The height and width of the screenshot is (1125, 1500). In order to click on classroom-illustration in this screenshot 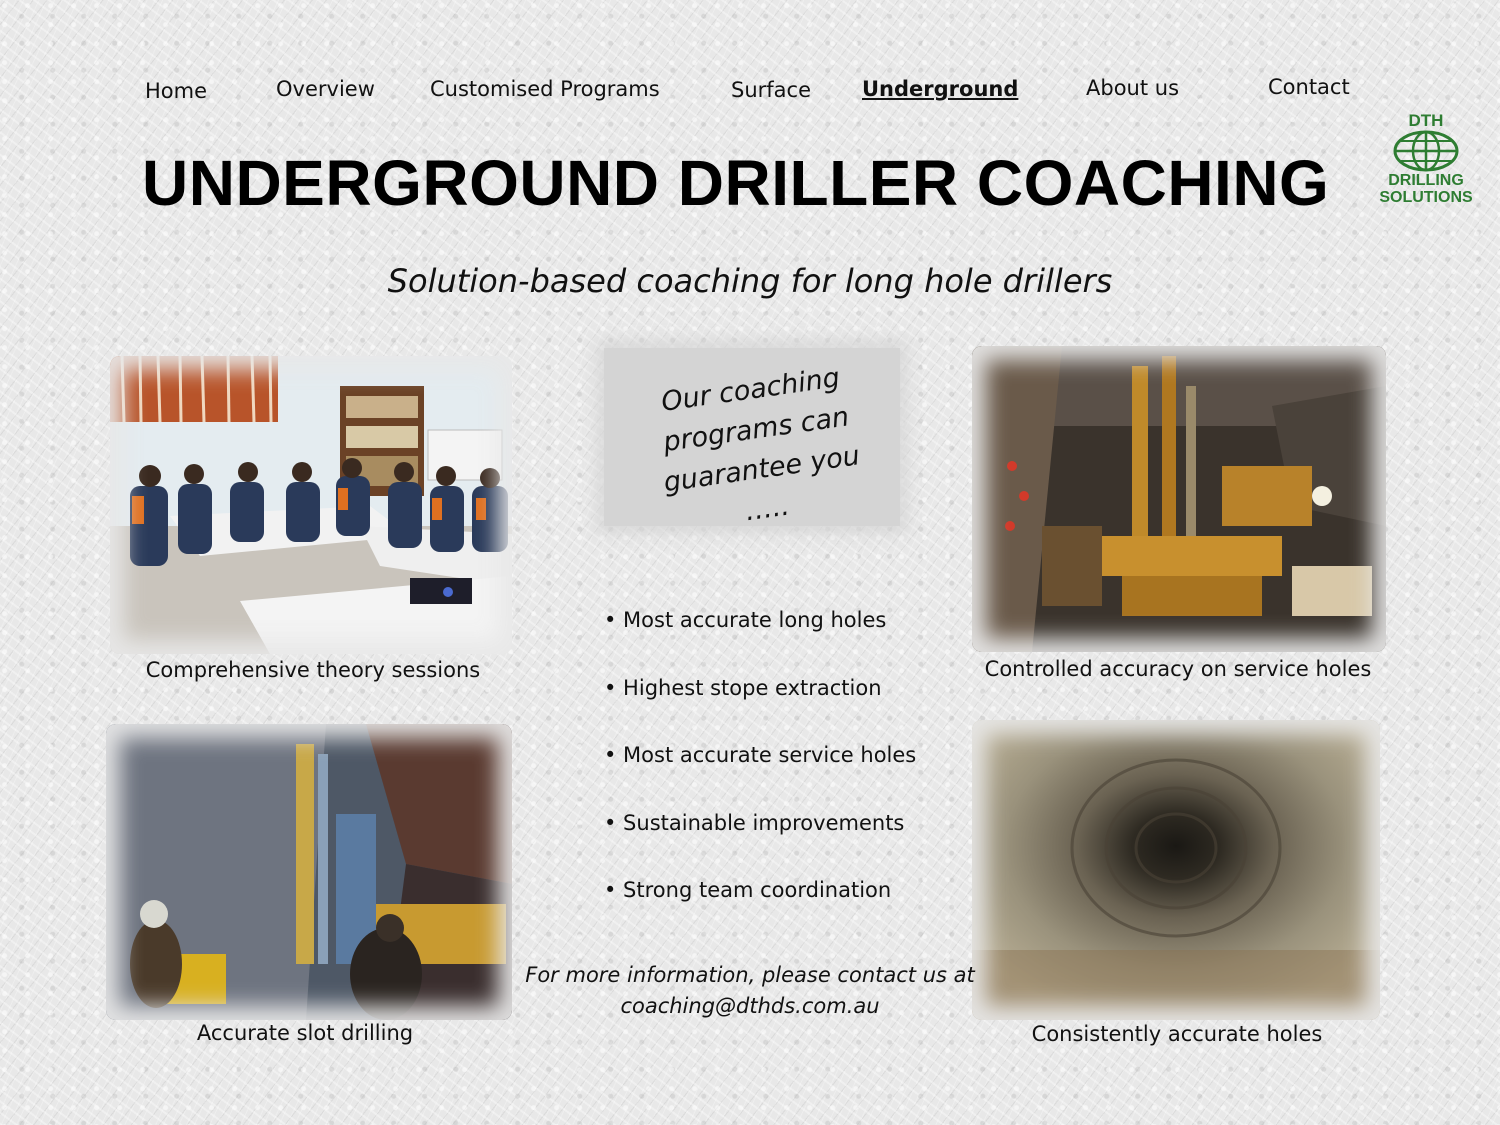, I will do `click(311, 505)`.